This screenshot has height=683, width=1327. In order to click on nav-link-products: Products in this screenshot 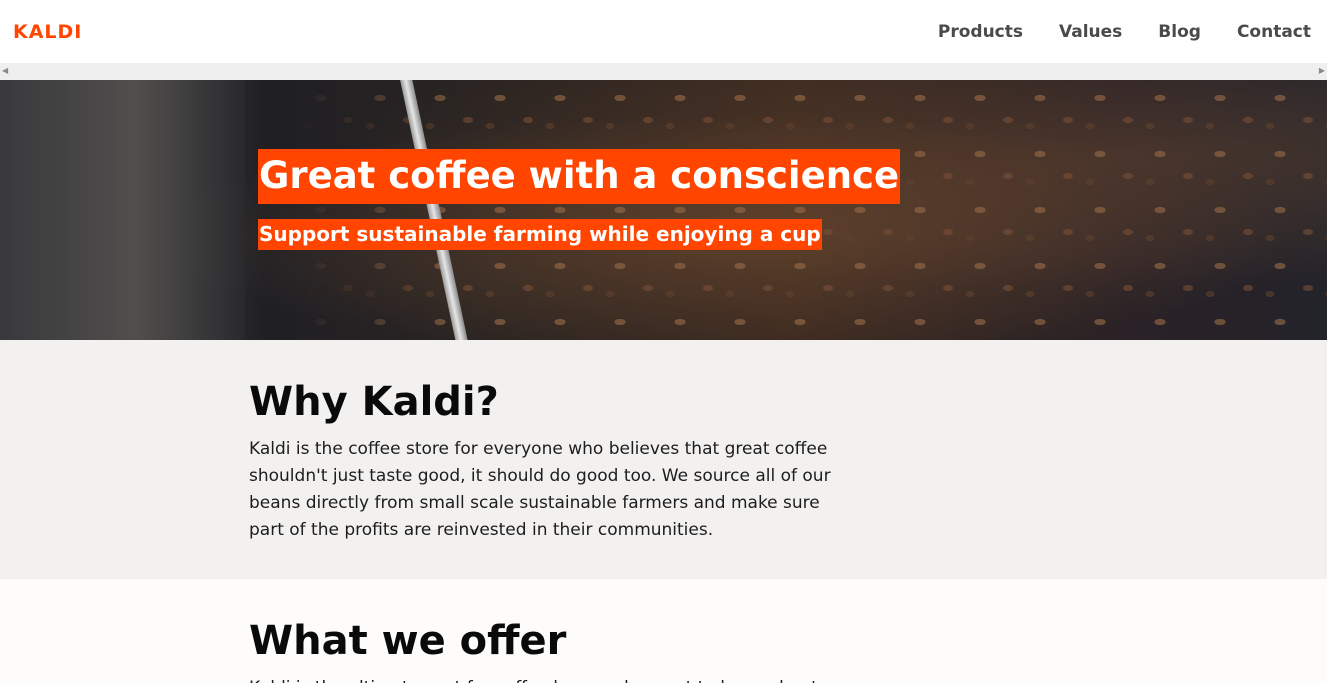, I will do `click(980, 32)`.